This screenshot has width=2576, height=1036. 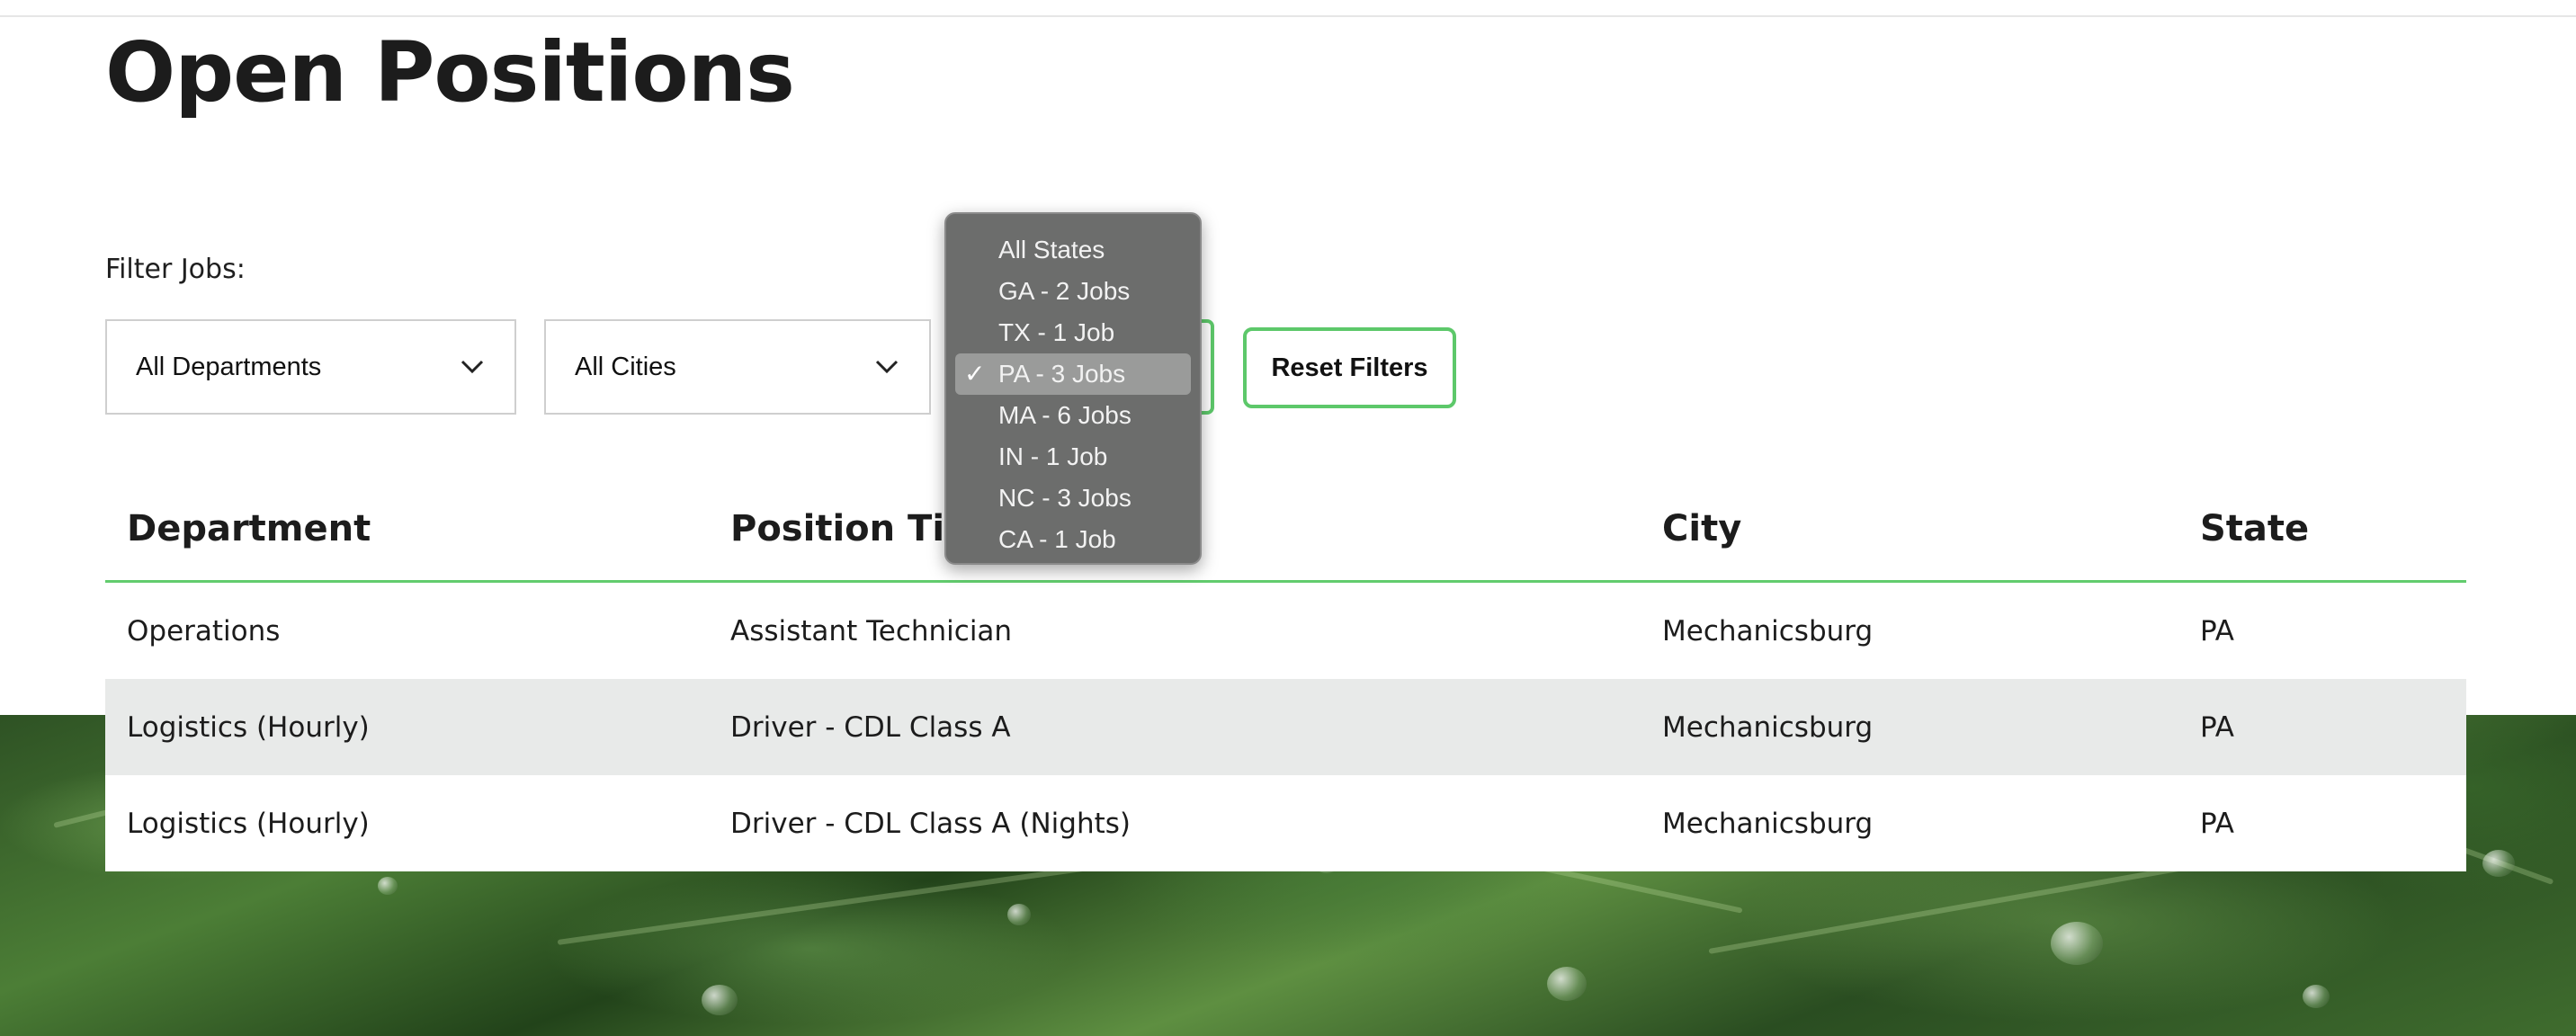 I want to click on state-option: IN - 1 Job, so click(x=1073, y=457).